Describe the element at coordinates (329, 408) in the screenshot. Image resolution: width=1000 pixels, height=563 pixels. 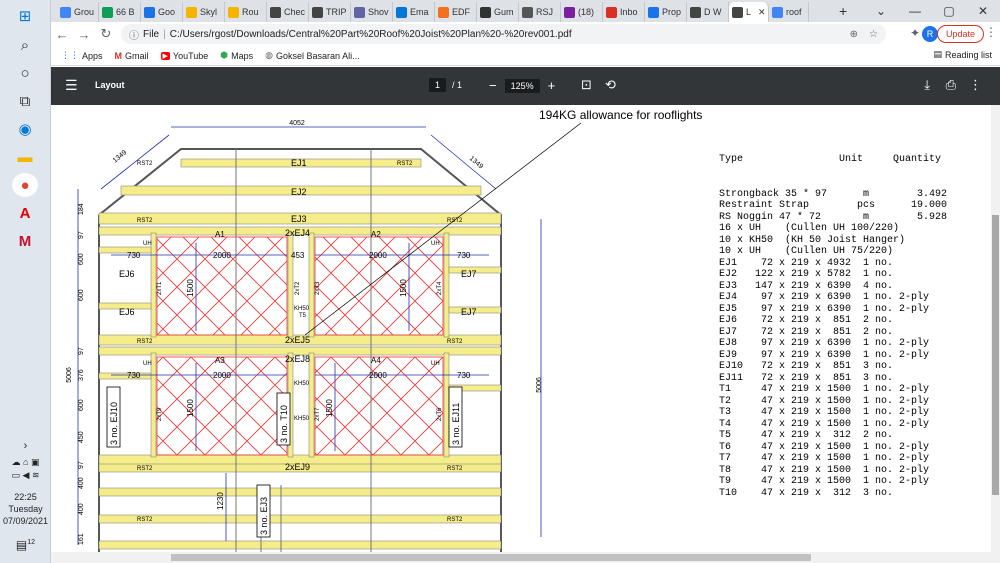
I see `dim-1500d: 1500` at that location.